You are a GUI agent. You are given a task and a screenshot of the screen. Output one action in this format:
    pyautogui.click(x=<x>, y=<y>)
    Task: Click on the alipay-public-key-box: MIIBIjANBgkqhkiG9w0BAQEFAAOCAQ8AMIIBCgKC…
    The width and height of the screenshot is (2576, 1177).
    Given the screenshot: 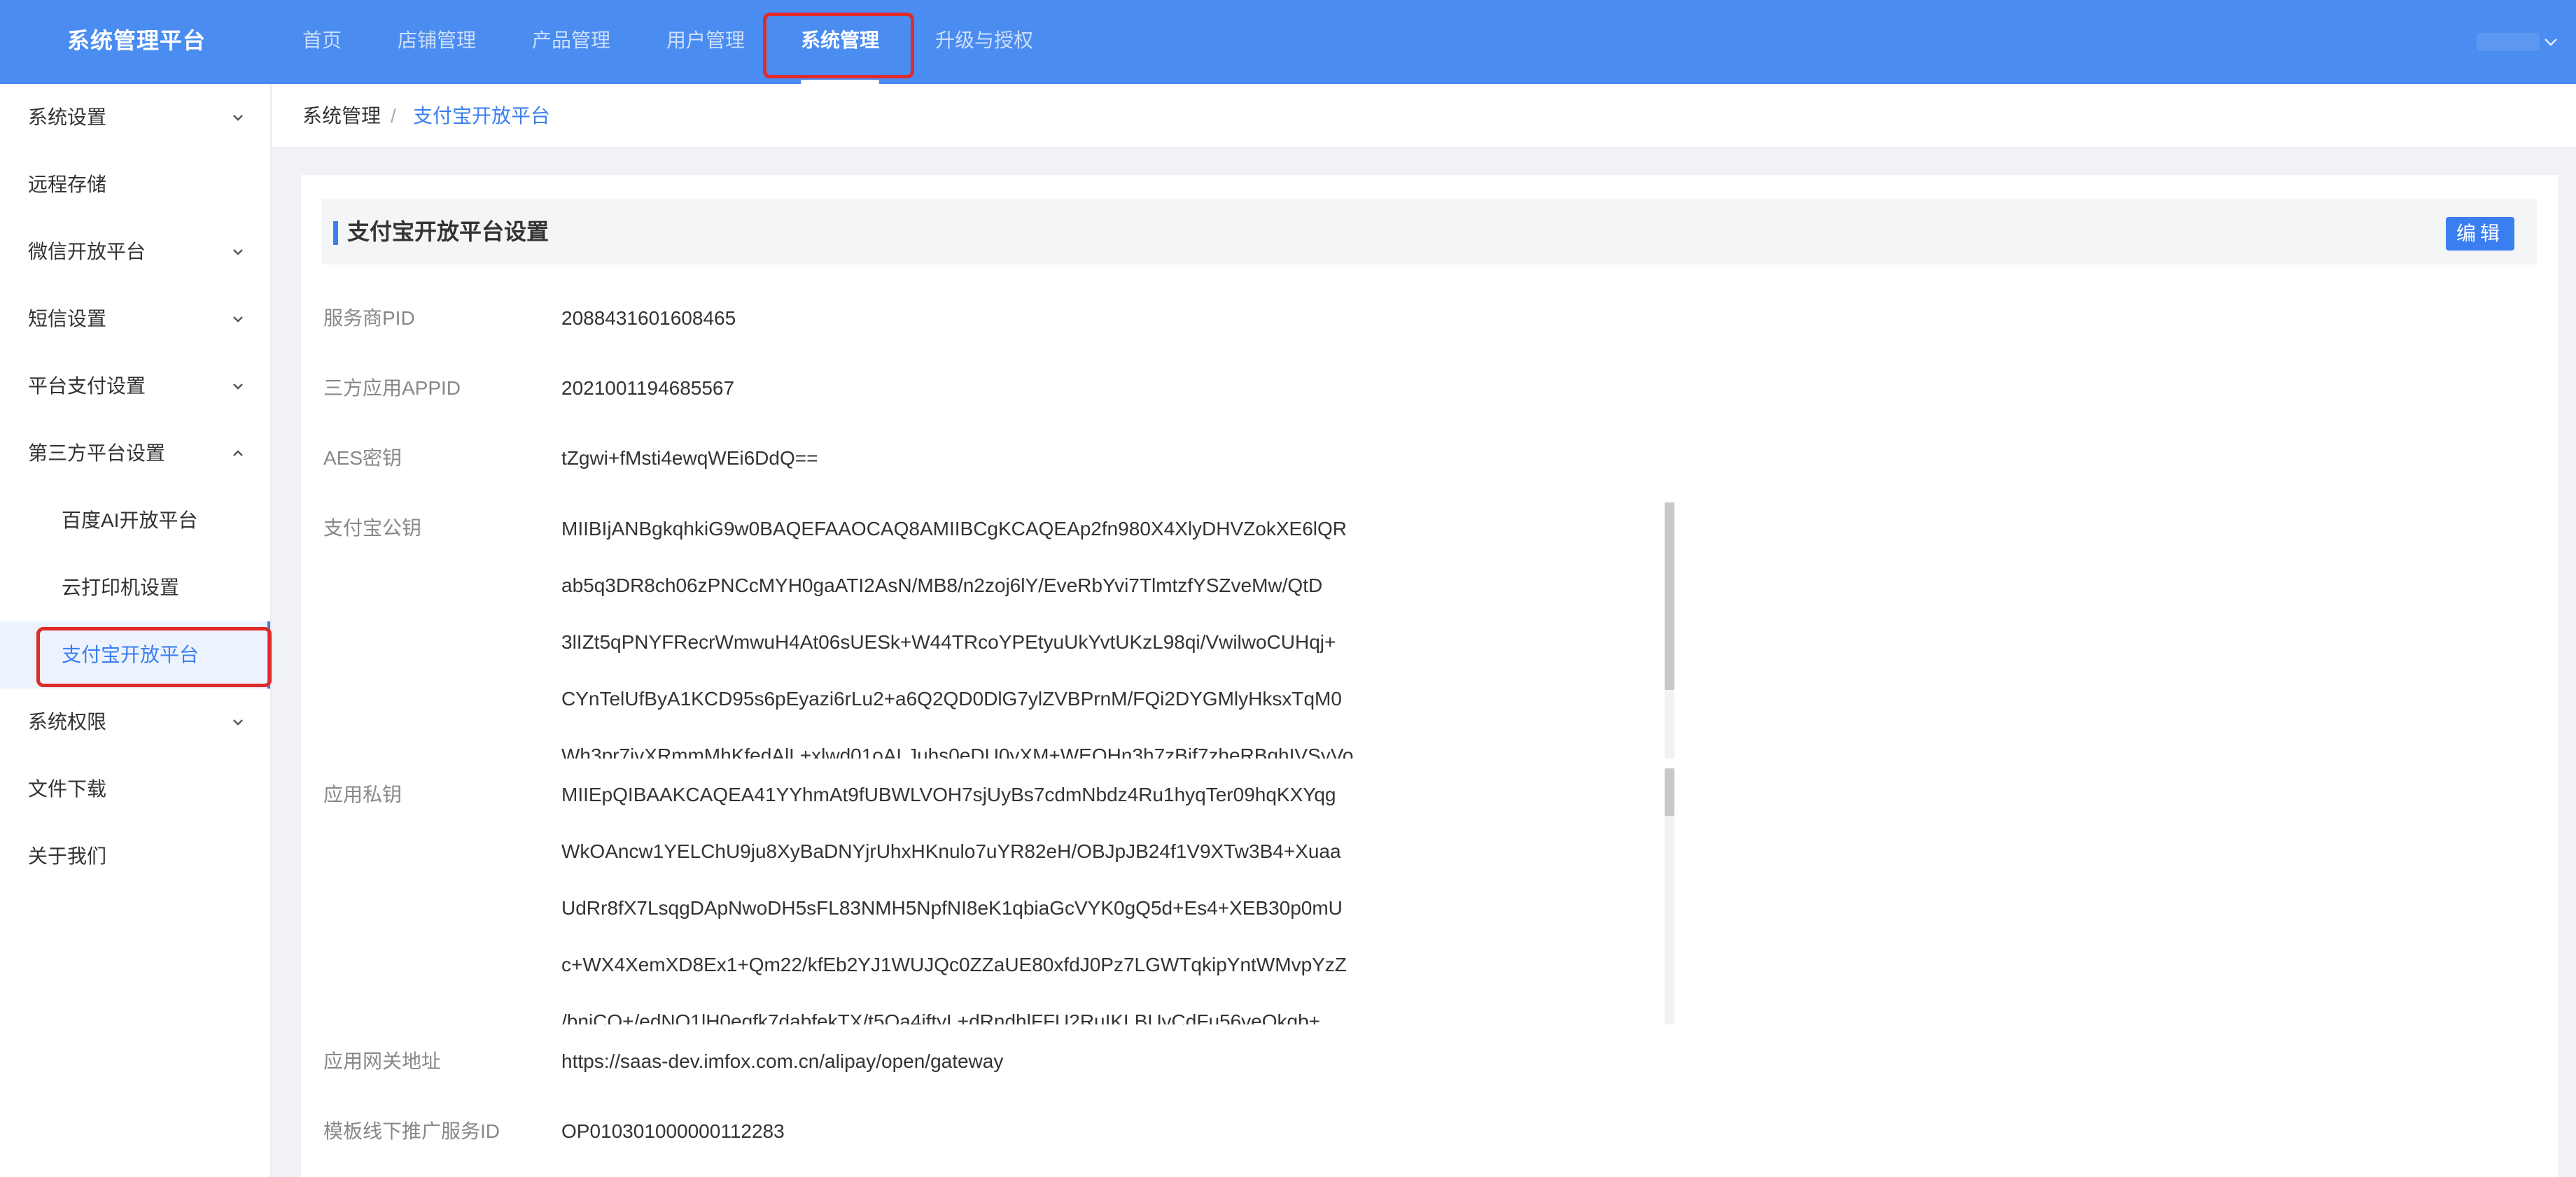 What is the action you would take?
    pyautogui.click(x=1118, y=630)
    